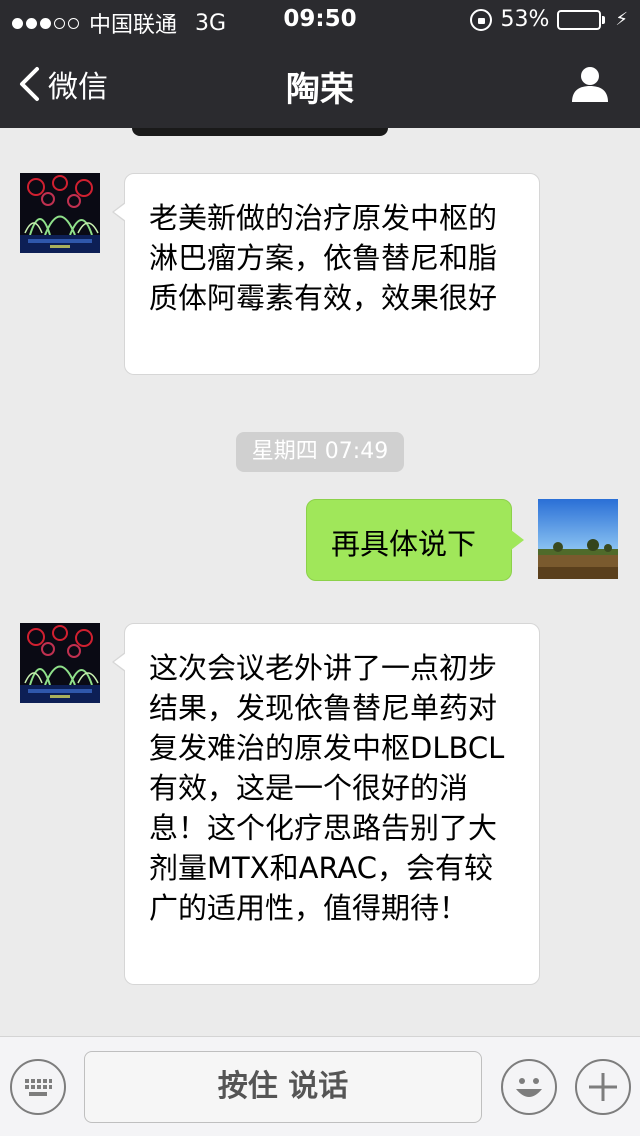  I want to click on status-right: 53% ⚡, so click(549, 19).